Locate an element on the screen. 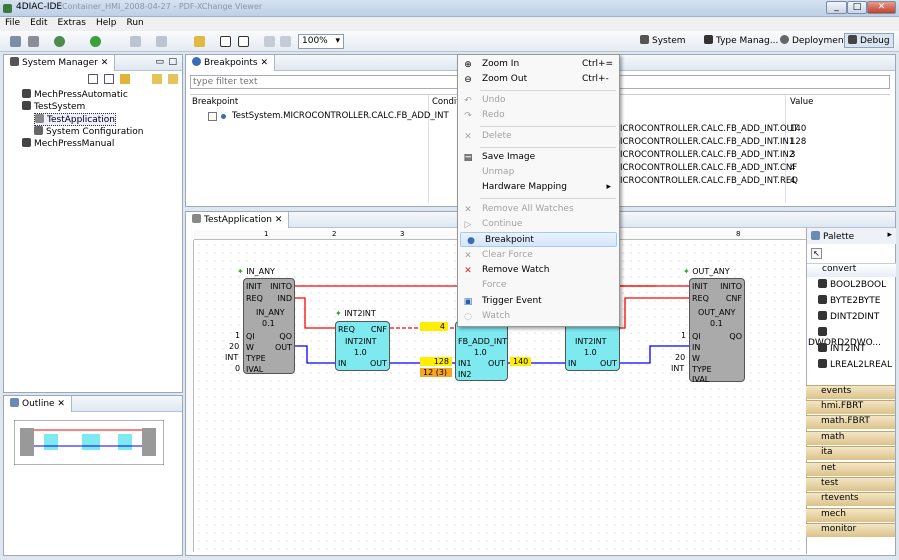 Image resolution: width=899 pixels, height=560 pixels. palette-folder: hmi.FBRT is located at coordinates (850, 407).